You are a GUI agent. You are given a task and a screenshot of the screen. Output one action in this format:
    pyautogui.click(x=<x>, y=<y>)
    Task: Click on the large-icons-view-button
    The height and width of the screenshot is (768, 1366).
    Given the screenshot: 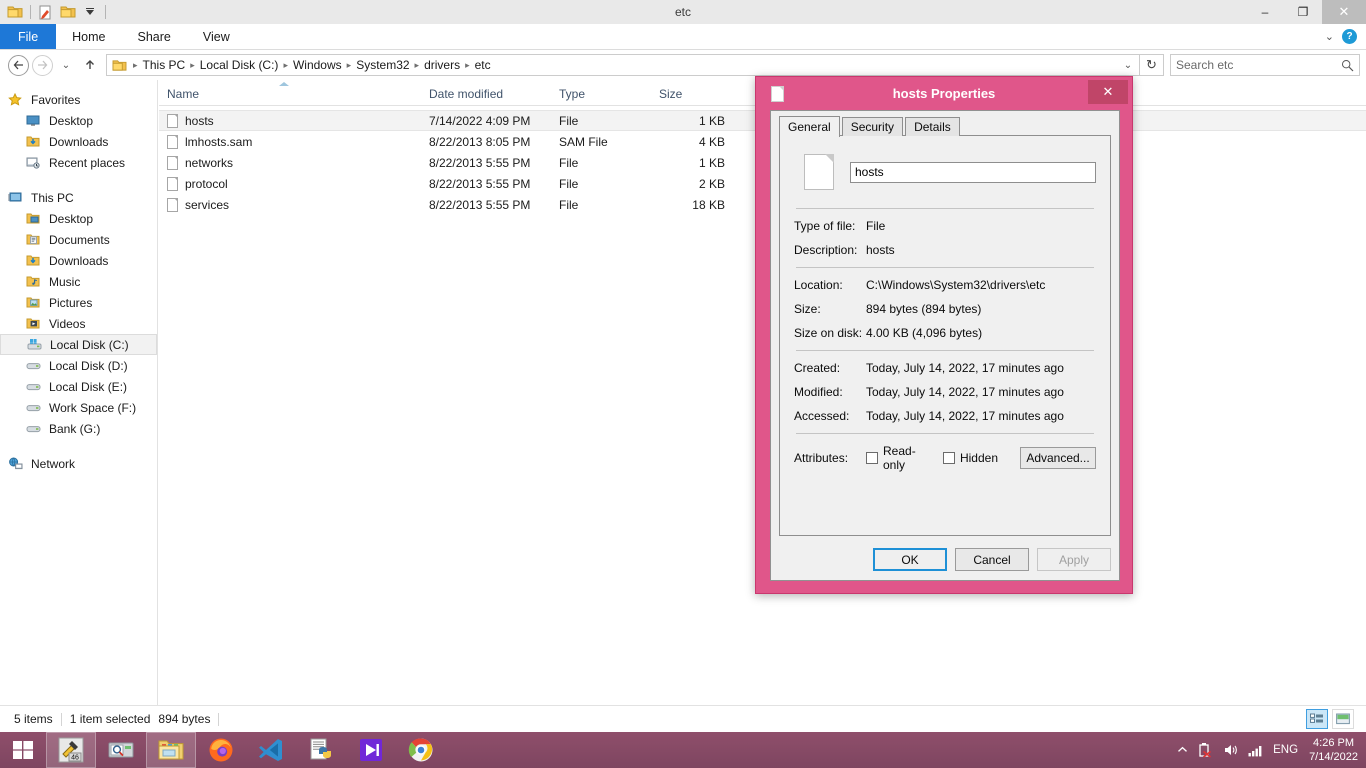 What is the action you would take?
    pyautogui.click(x=1343, y=719)
    